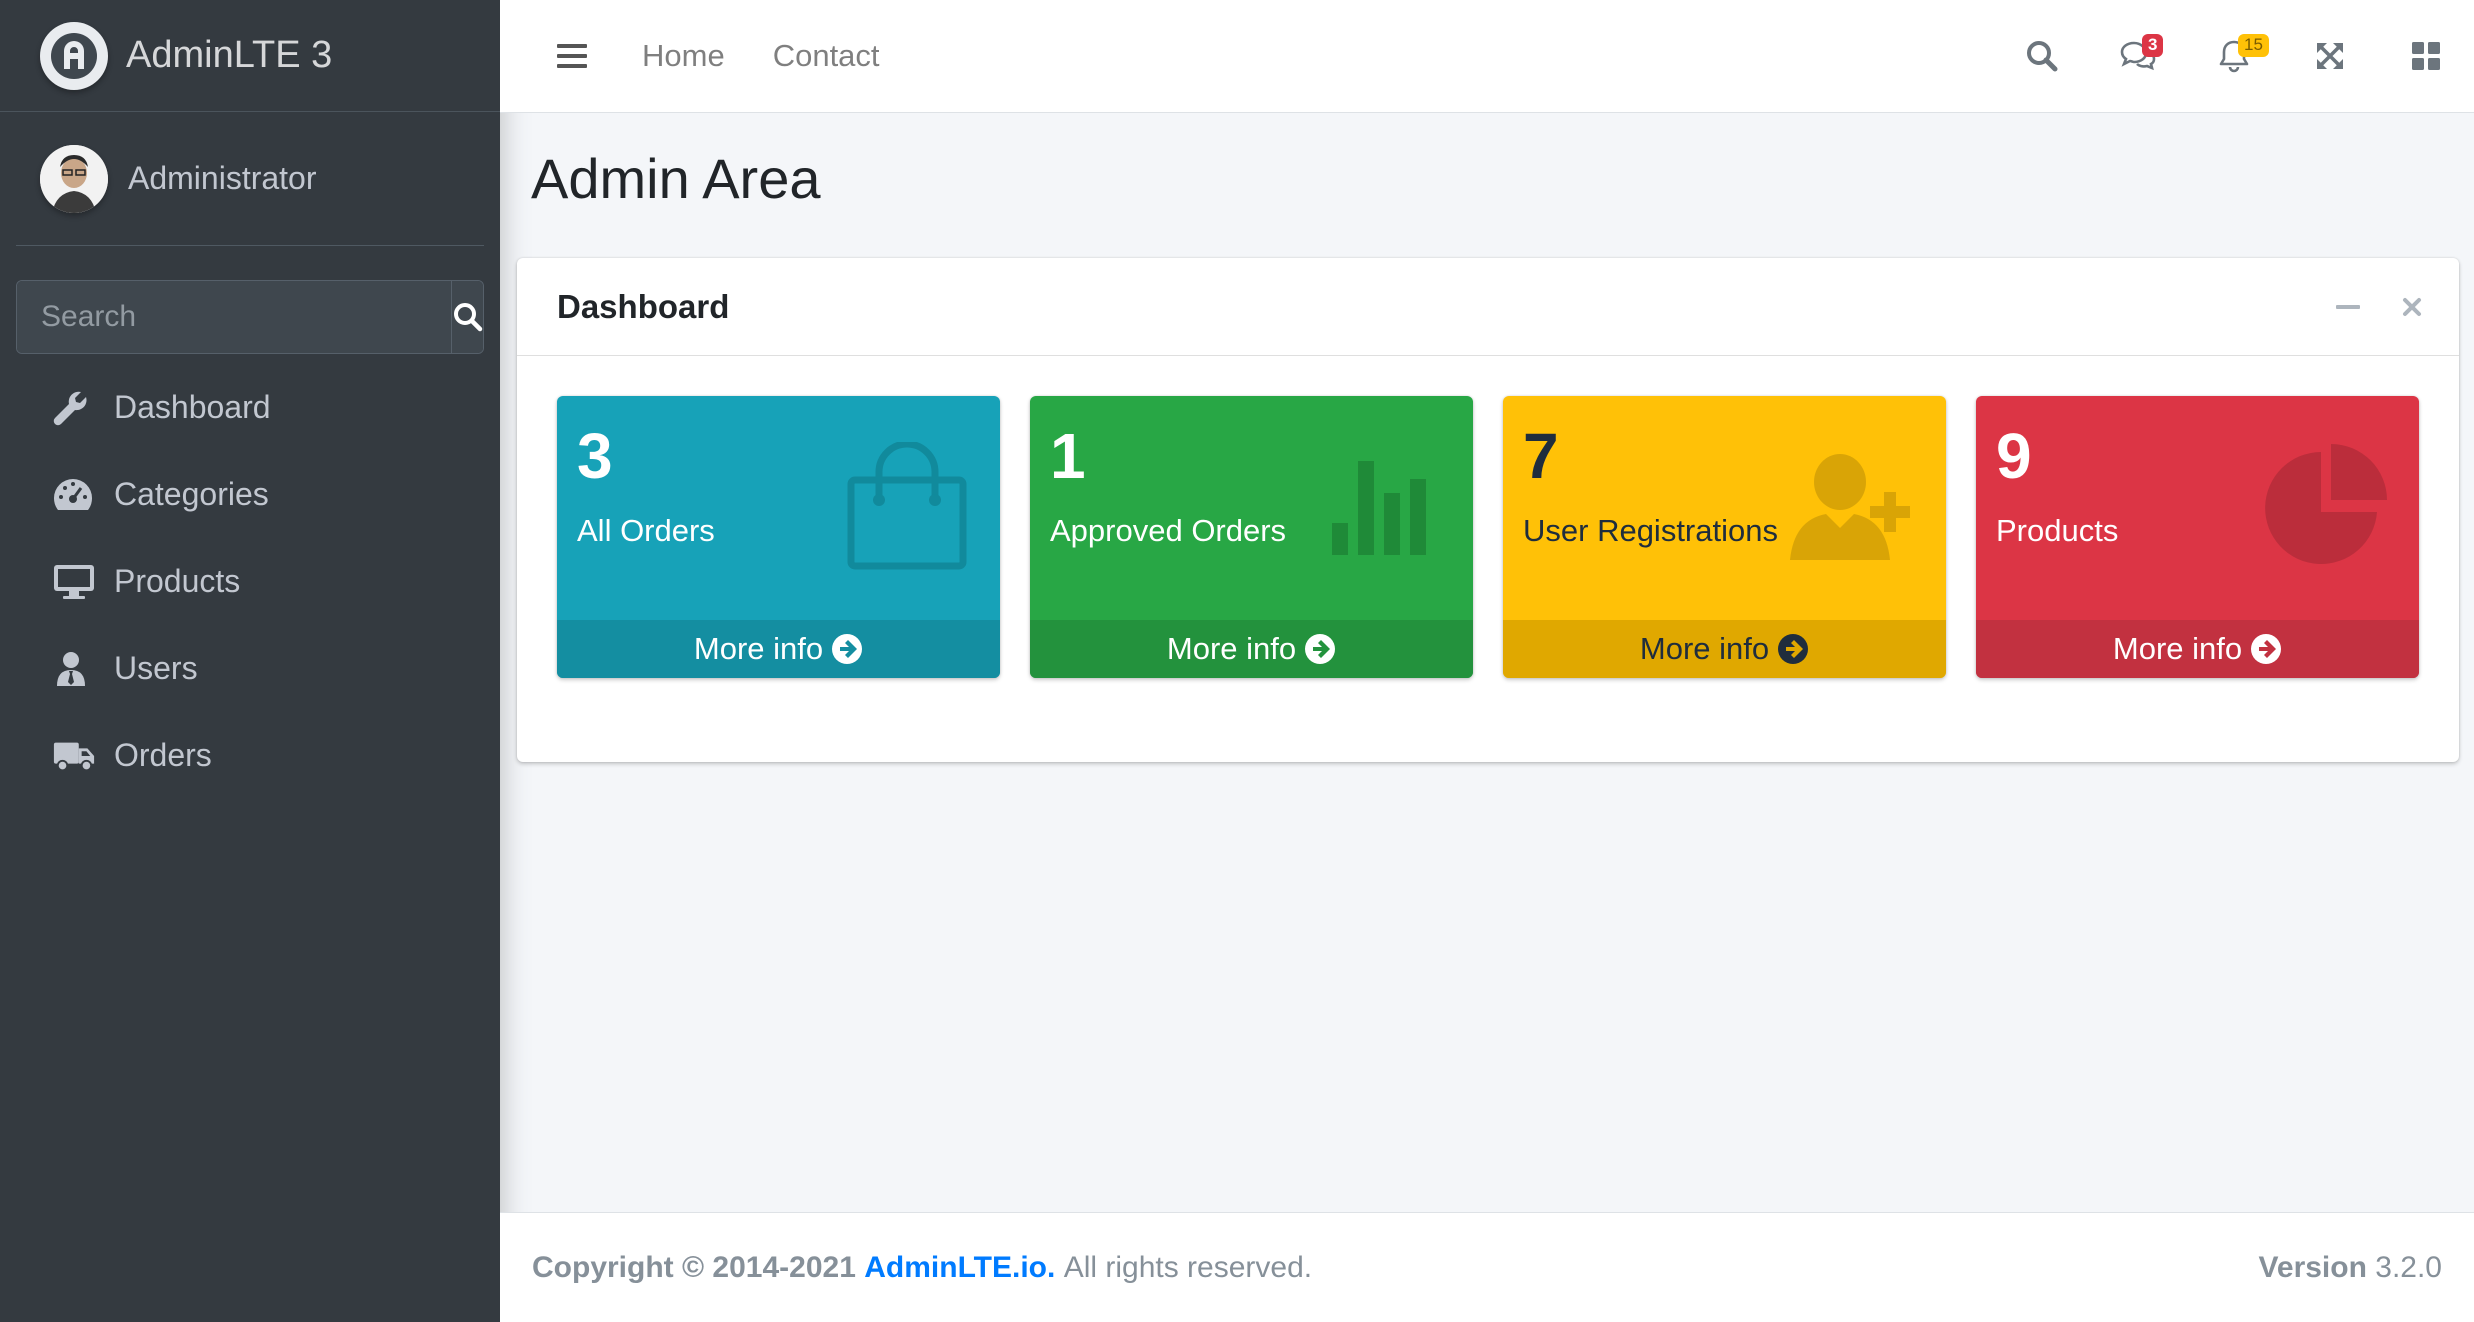  Describe the element at coordinates (2253, 45) in the screenshot. I see `notifications-badge: 15` at that location.